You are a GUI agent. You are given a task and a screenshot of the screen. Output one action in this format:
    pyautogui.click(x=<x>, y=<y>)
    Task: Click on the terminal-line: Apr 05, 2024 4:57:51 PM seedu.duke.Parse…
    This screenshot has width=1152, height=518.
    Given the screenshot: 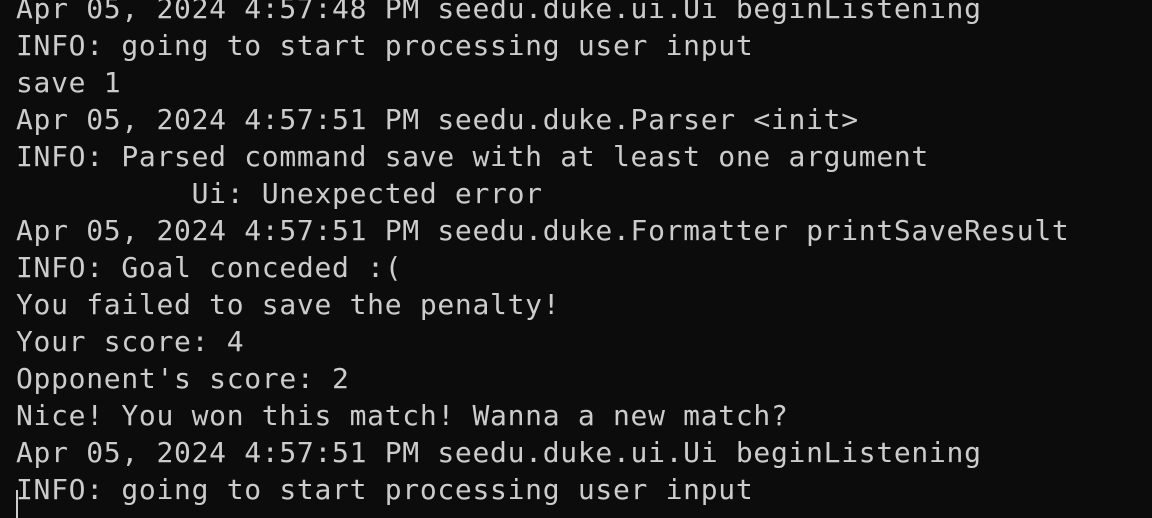 What is the action you would take?
    pyautogui.click(x=437, y=119)
    